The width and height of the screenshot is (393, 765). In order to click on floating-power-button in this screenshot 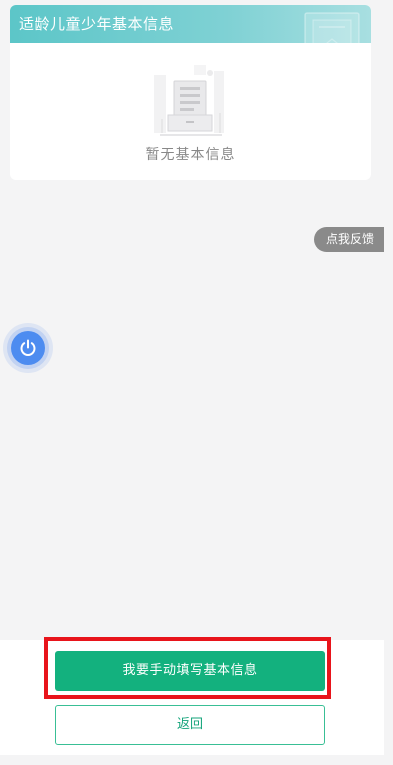, I will do `click(28, 348)`.